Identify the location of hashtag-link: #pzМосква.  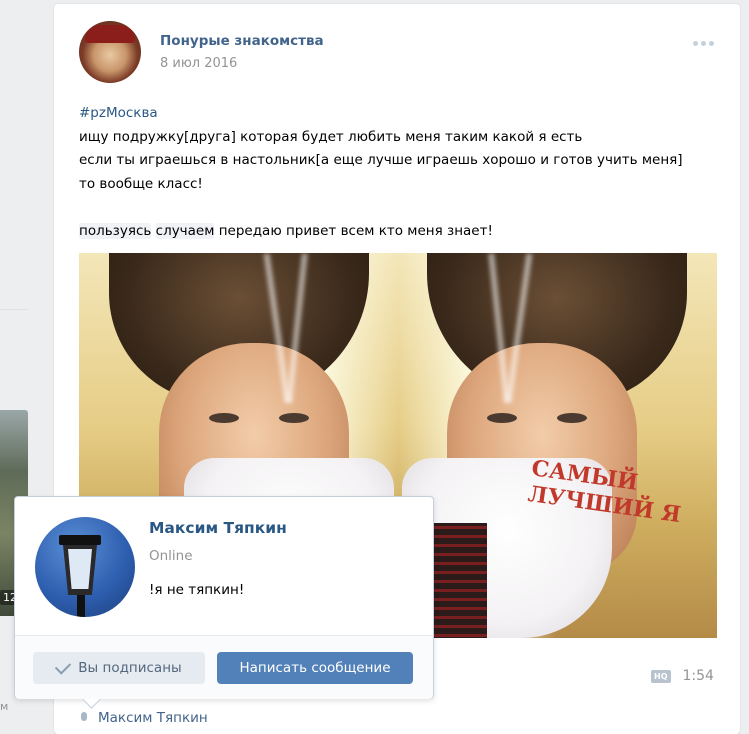
(118, 113).